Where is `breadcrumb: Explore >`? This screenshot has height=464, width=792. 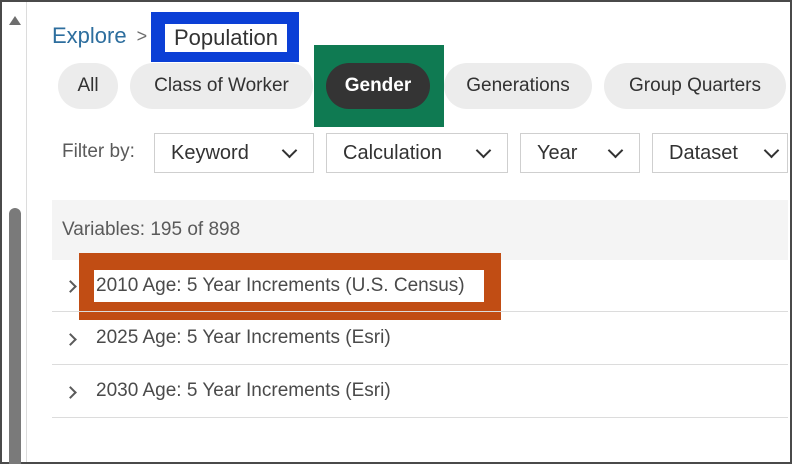 breadcrumb: Explore > is located at coordinates (103, 36).